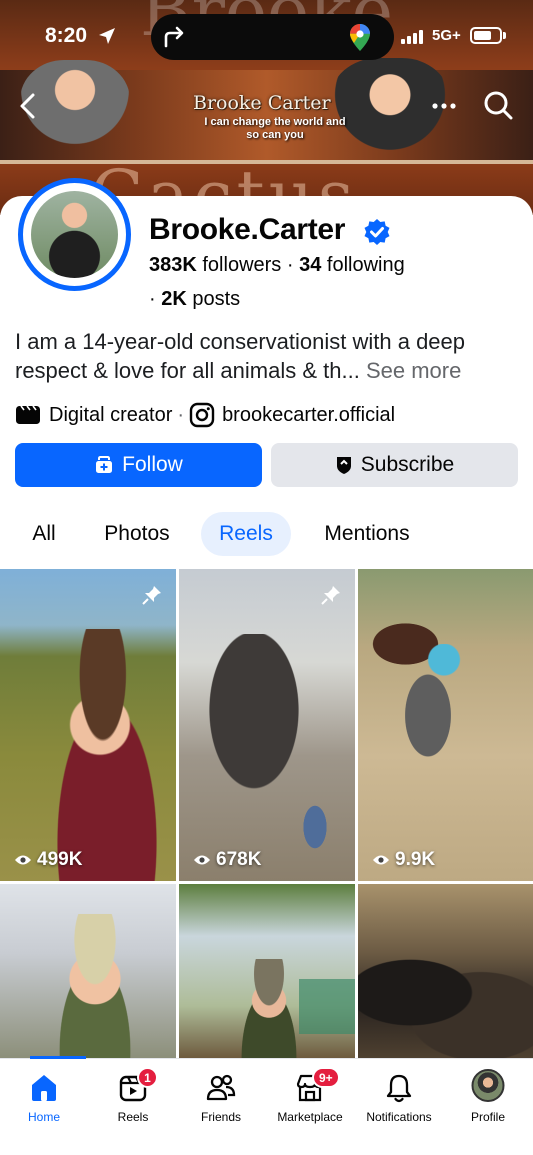 Image resolution: width=533 pixels, height=1155 pixels. What do you see at coordinates (262, 103) in the screenshot?
I see `cover-title: Brooke Carter` at bounding box center [262, 103].